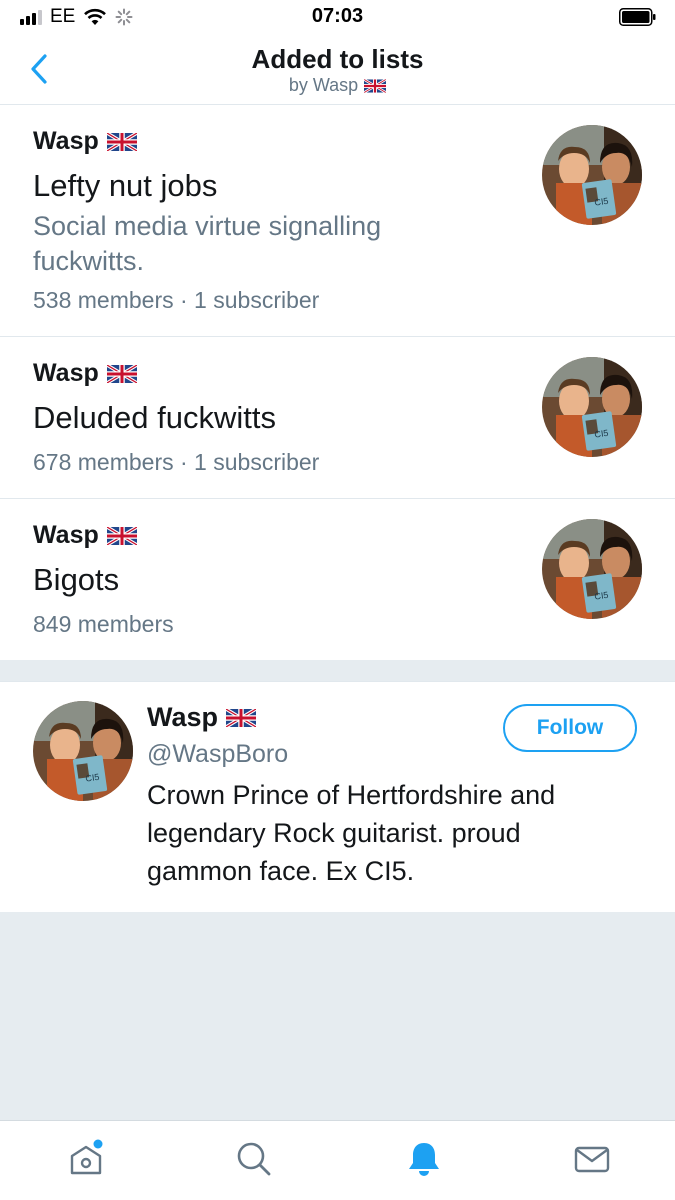 The image size is (675, 1200). I want to click on section-separator, so click(337, 670).